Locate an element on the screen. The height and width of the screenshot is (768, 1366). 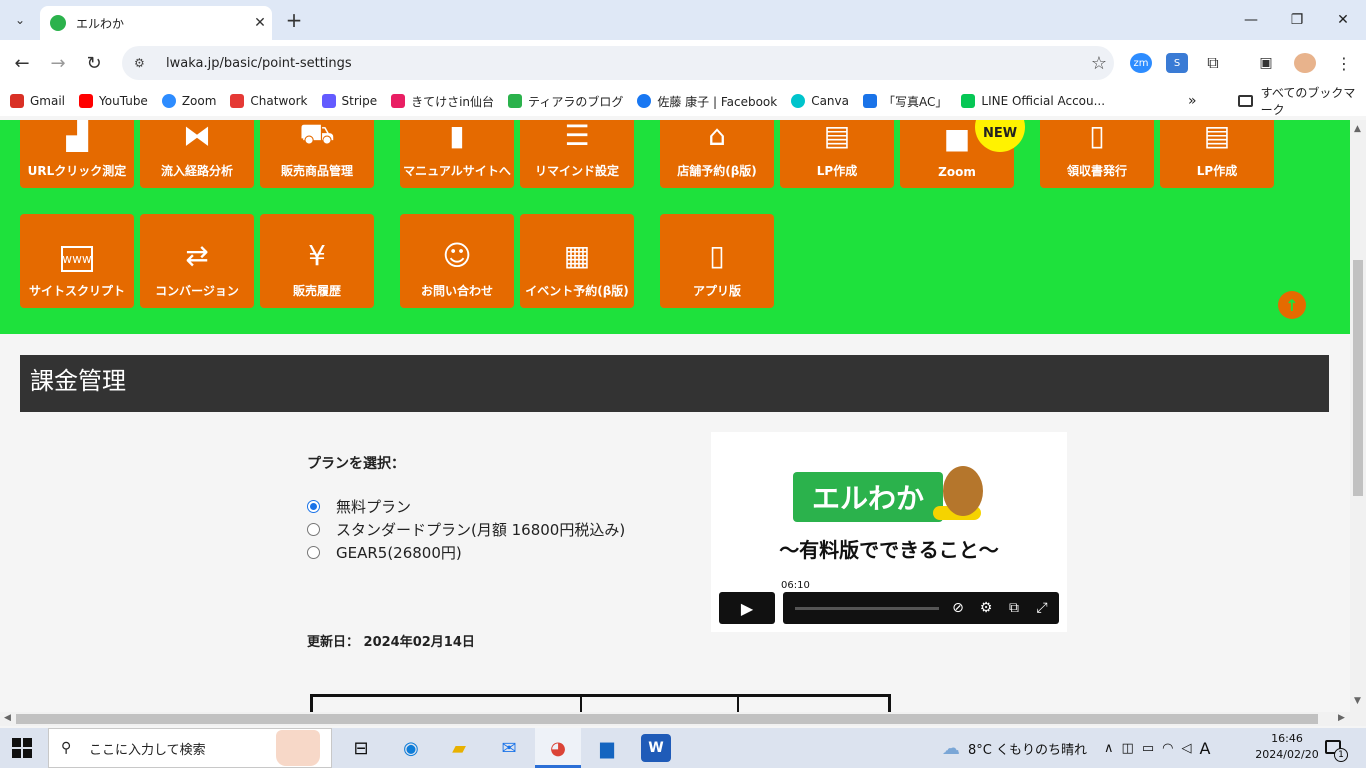
bookmark-stripe: Stripe is located at coordinates (349, 101).